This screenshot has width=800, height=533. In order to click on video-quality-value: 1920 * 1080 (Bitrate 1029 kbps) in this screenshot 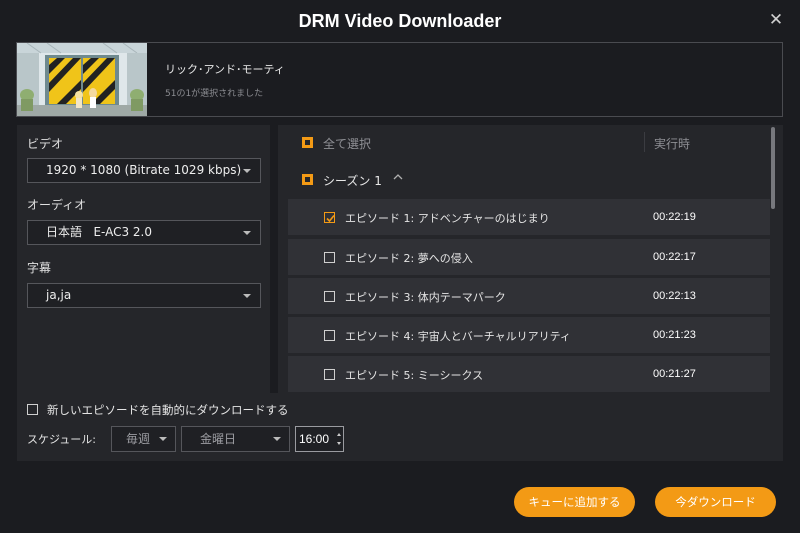, I will do `click(144, 170)`.